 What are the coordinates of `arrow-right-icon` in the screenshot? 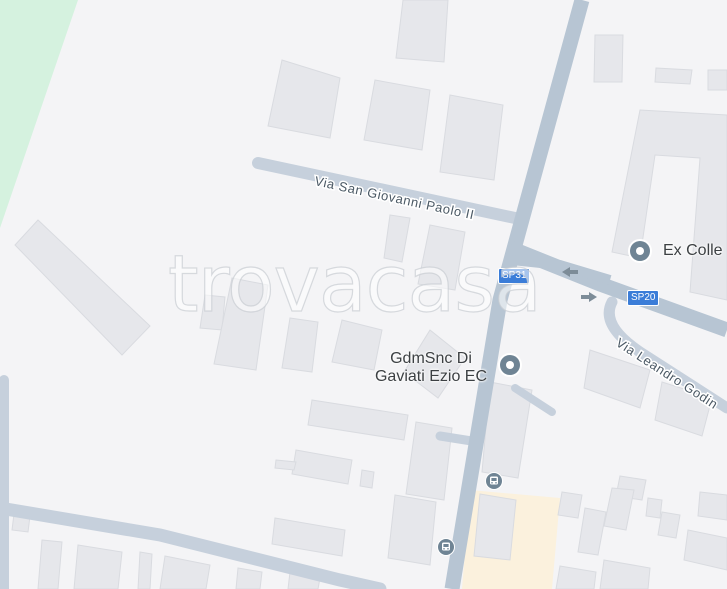 It's located at (589, 297).